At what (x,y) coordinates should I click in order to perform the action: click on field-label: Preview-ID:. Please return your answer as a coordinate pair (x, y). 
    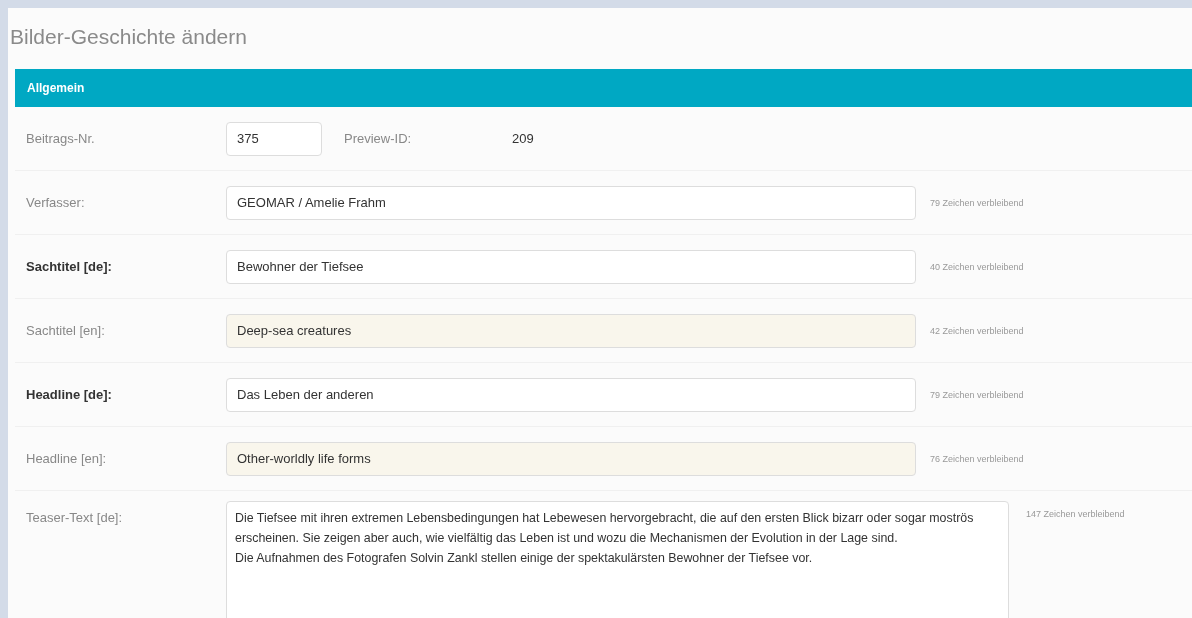
    Looking at the image, I should click on (378, 138).